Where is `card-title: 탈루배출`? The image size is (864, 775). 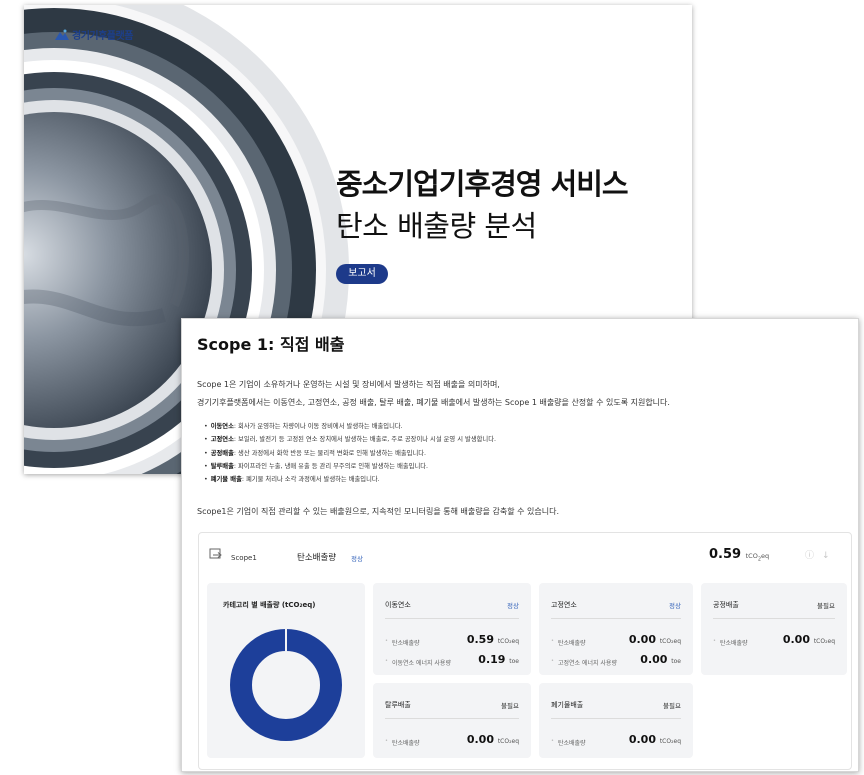 card-title: 탈루배출 is located at coordinates (398, 705).